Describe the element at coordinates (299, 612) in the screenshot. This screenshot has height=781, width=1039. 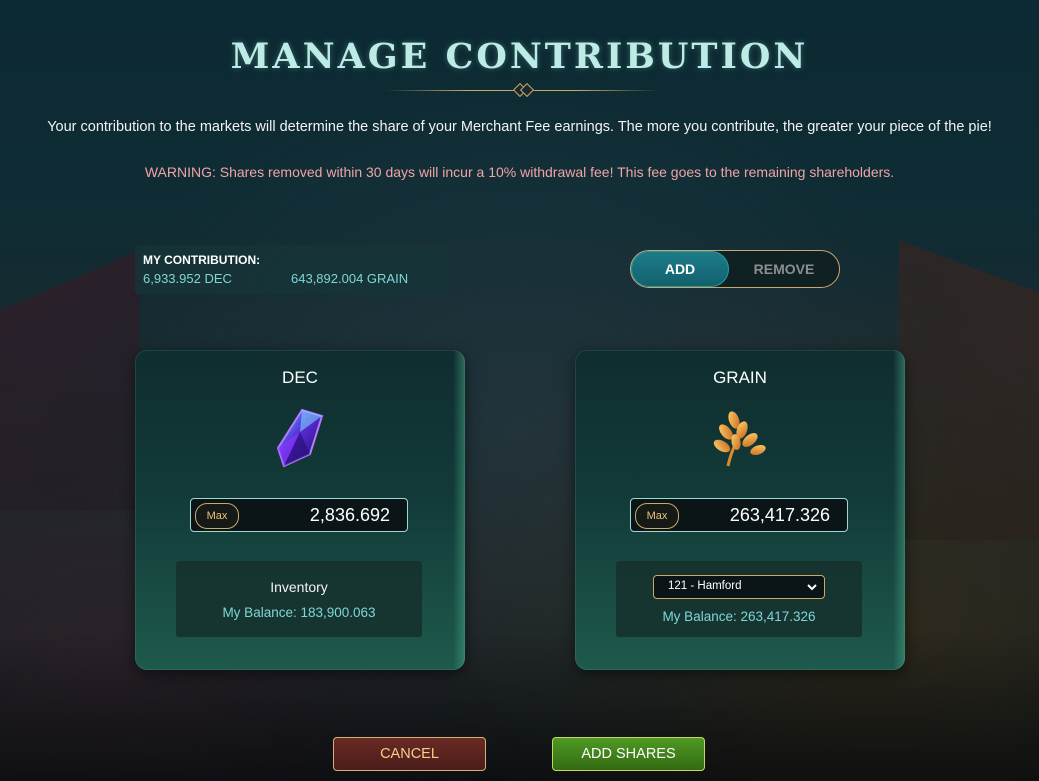
I see `dec-balance: My Balance: 183,900.063` at that location.